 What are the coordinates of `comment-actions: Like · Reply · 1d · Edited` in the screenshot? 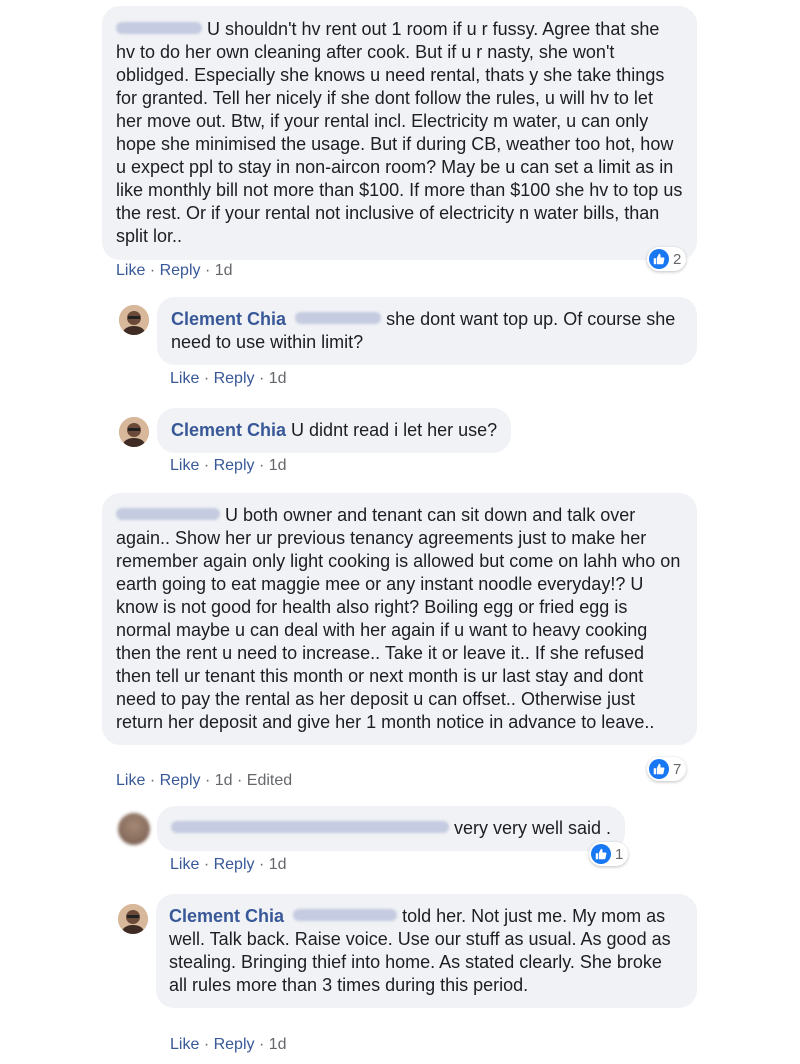 It's located at (204, 780).